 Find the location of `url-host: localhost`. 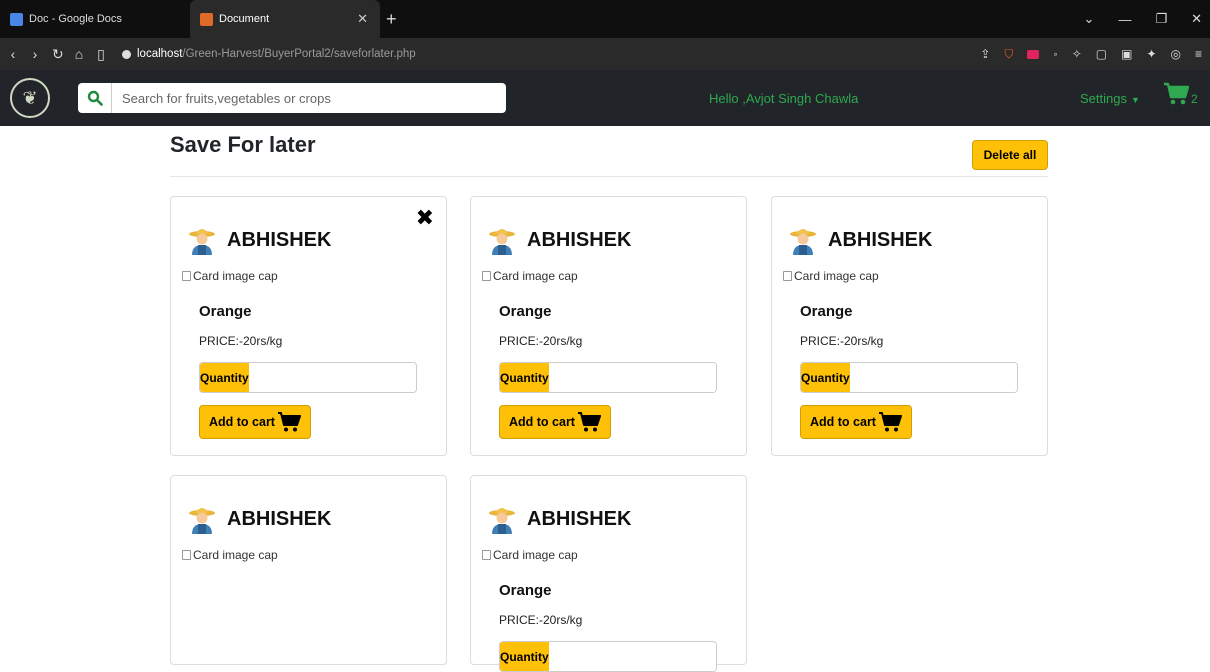

url-host: localhost is located at coordinates (160, 54).